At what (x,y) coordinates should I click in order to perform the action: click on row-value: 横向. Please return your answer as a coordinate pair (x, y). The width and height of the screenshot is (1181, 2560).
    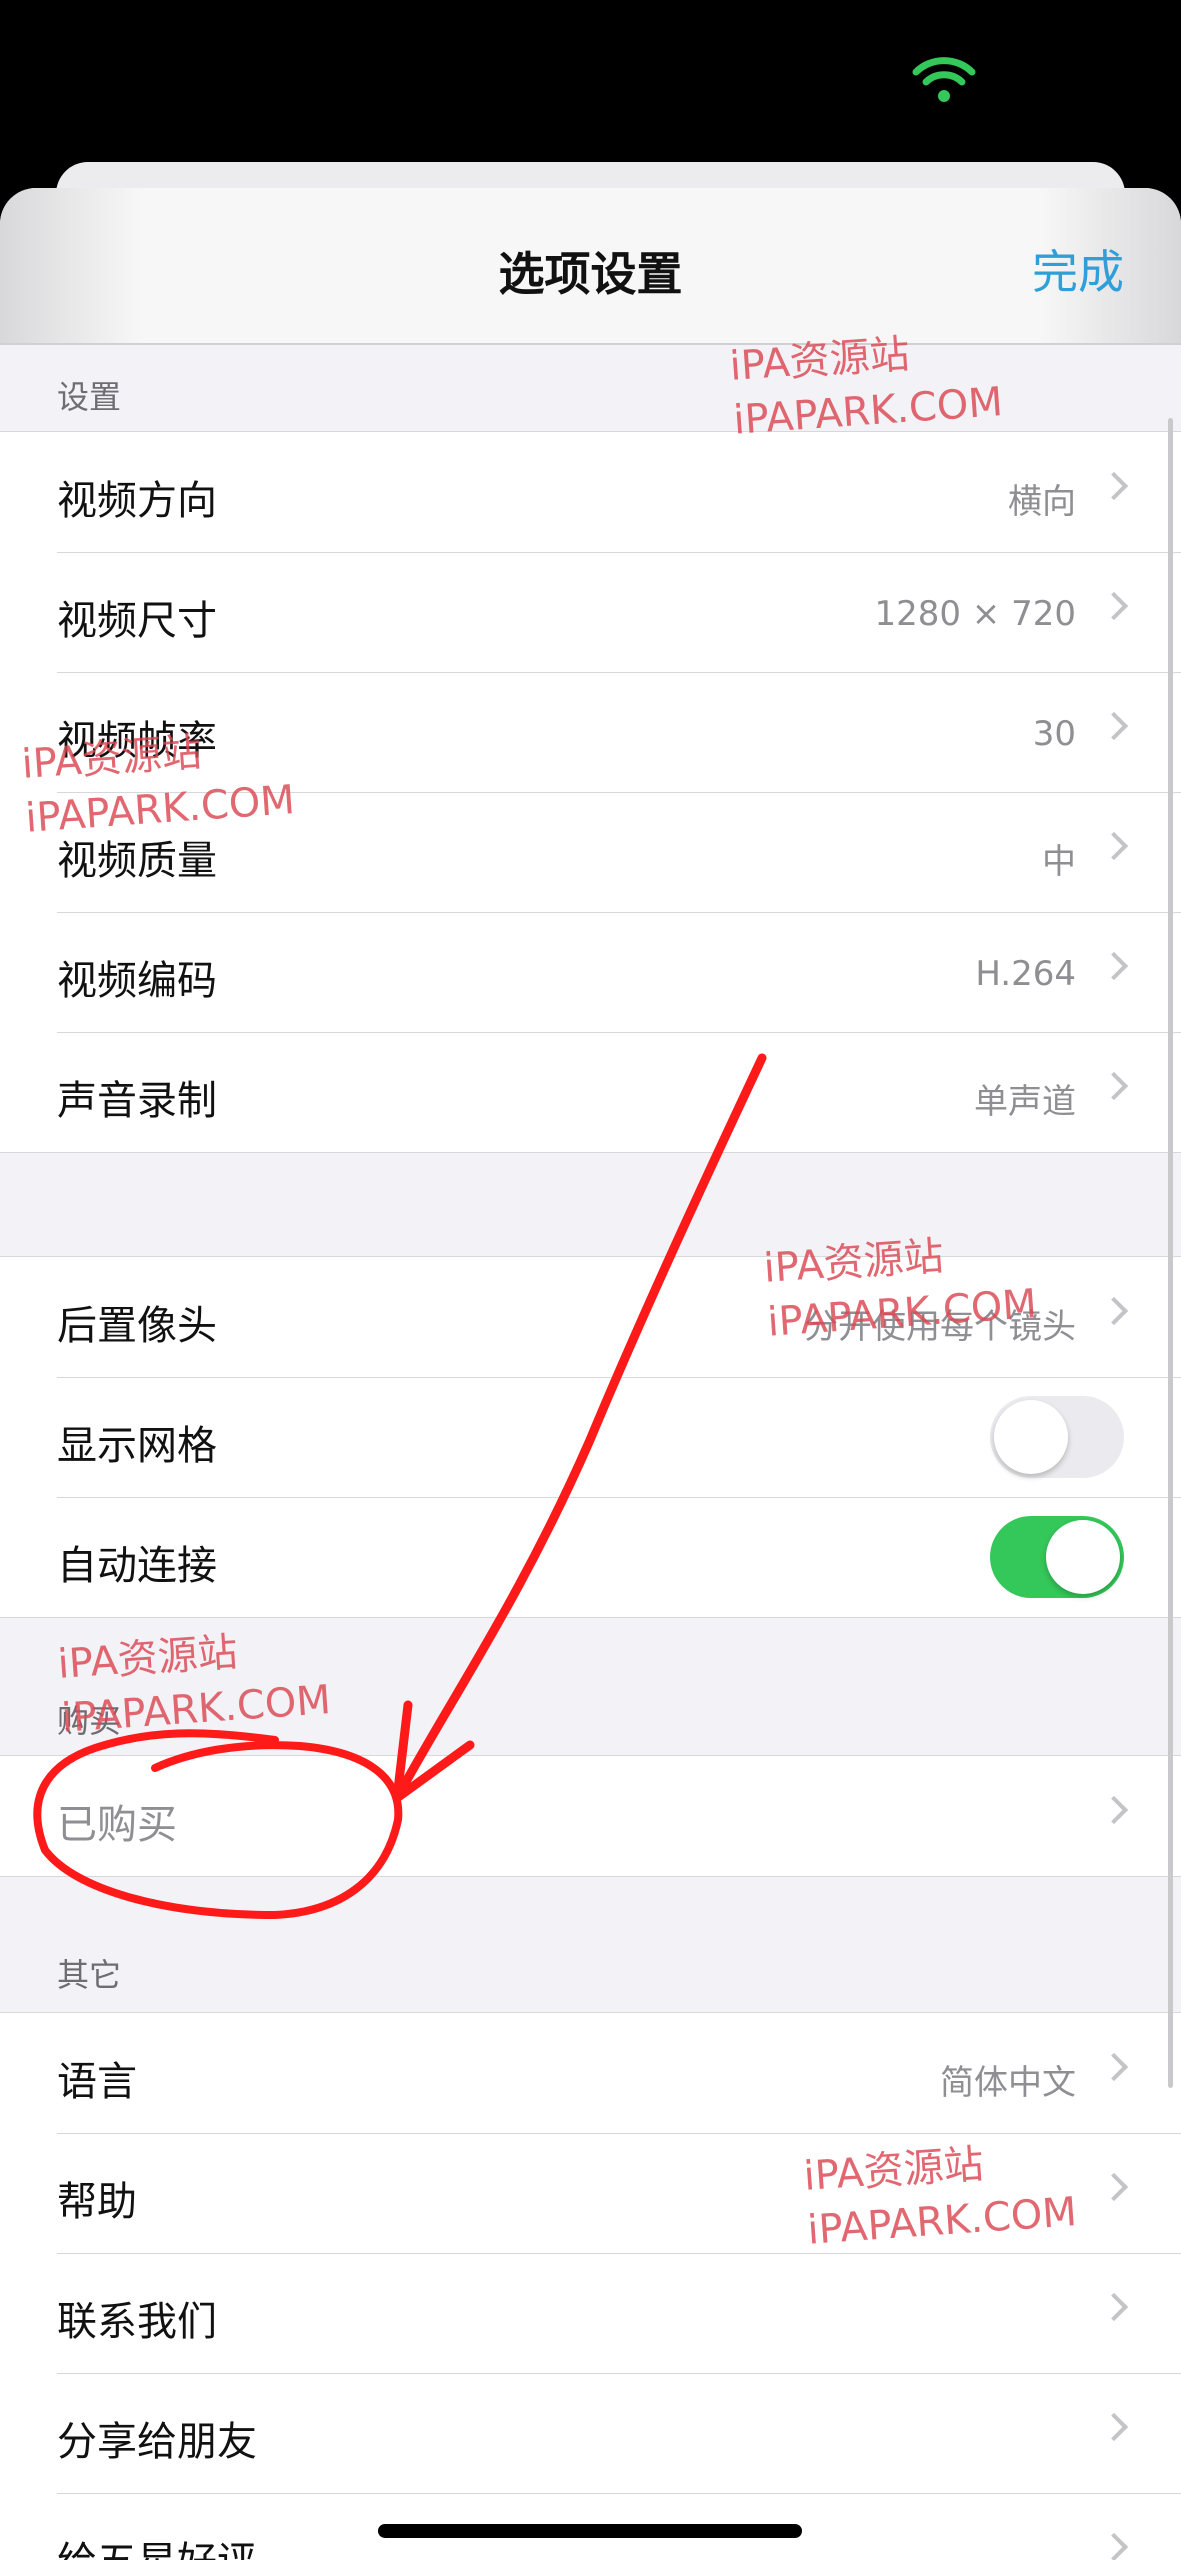
    Looking at the image, I should click on (1042, 502).